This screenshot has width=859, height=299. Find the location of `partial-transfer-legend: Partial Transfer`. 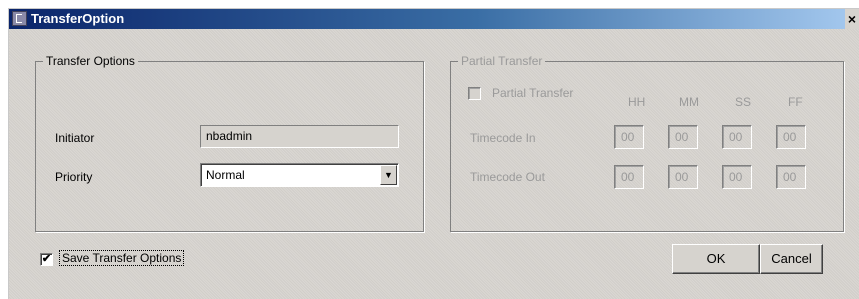

partial-transfer-legend: Partial Transfer is located at coordinates (502, 61).